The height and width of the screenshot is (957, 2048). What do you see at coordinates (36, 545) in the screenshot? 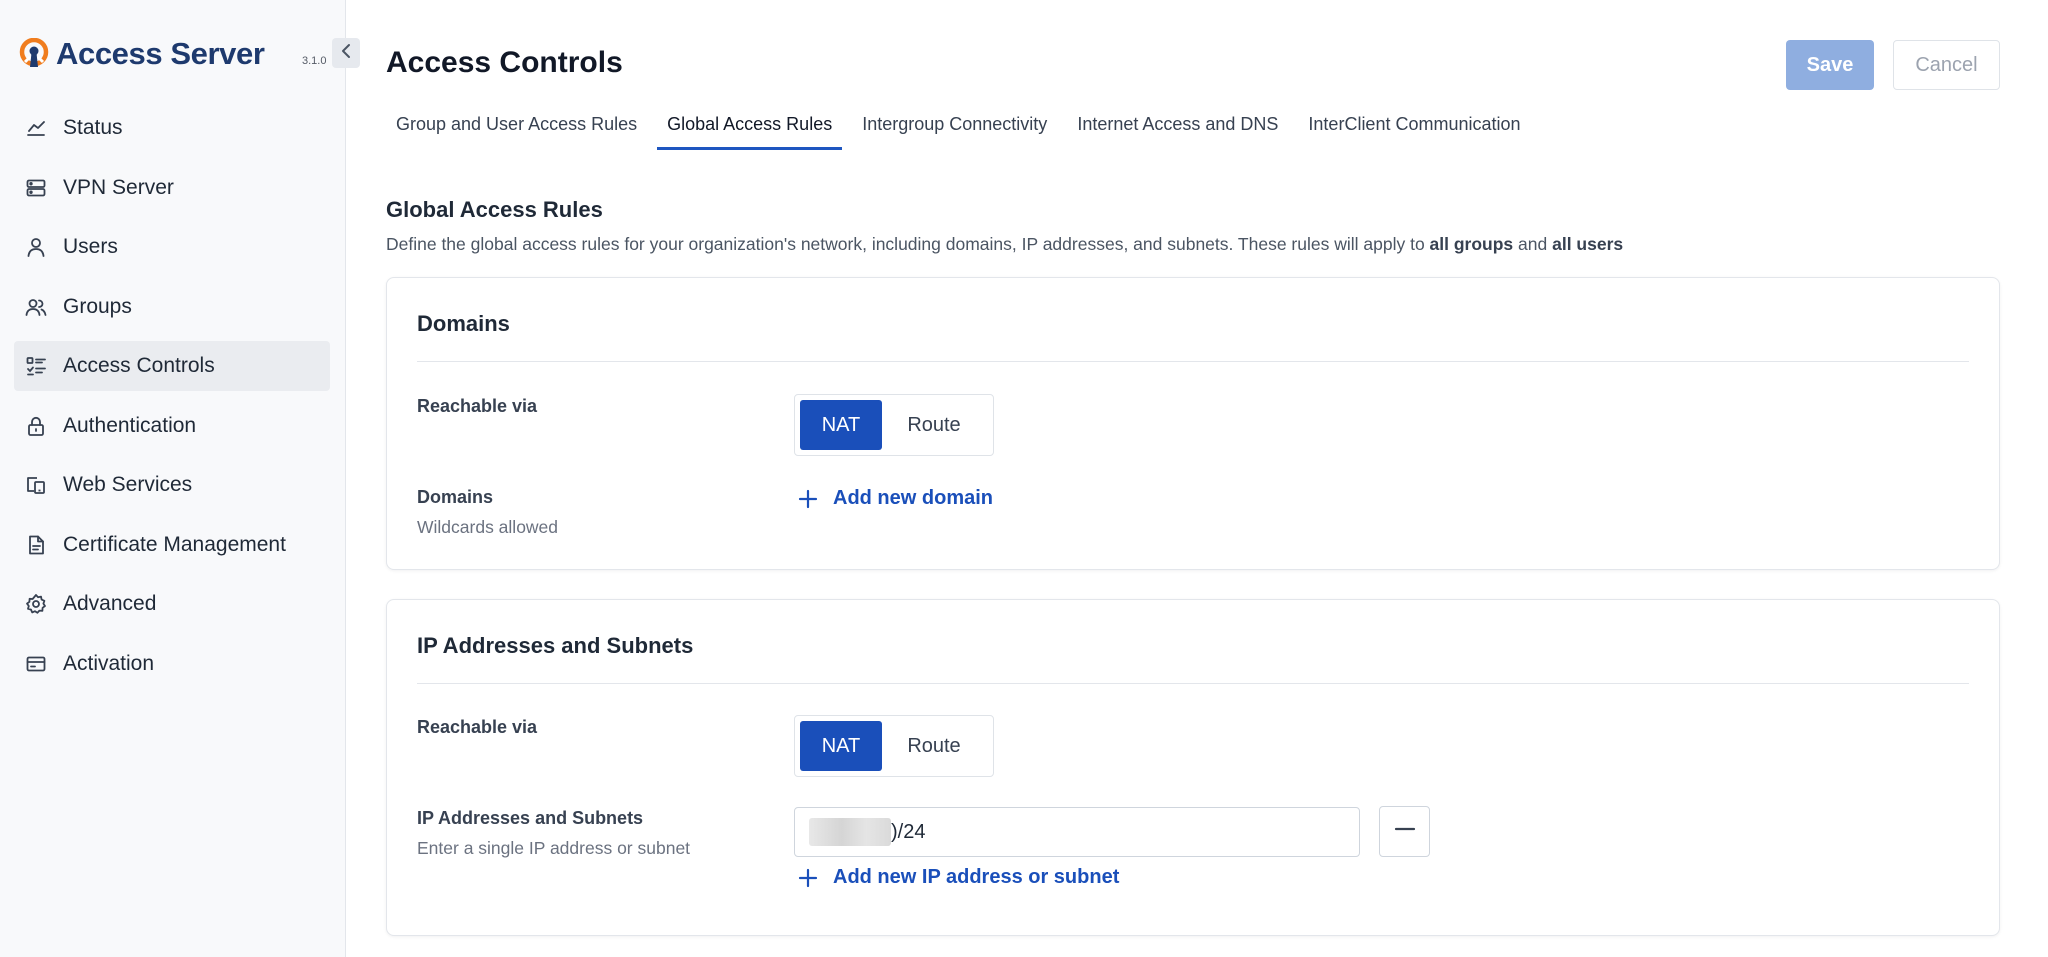
I see `document-icon` at bounding box center [36, 545].